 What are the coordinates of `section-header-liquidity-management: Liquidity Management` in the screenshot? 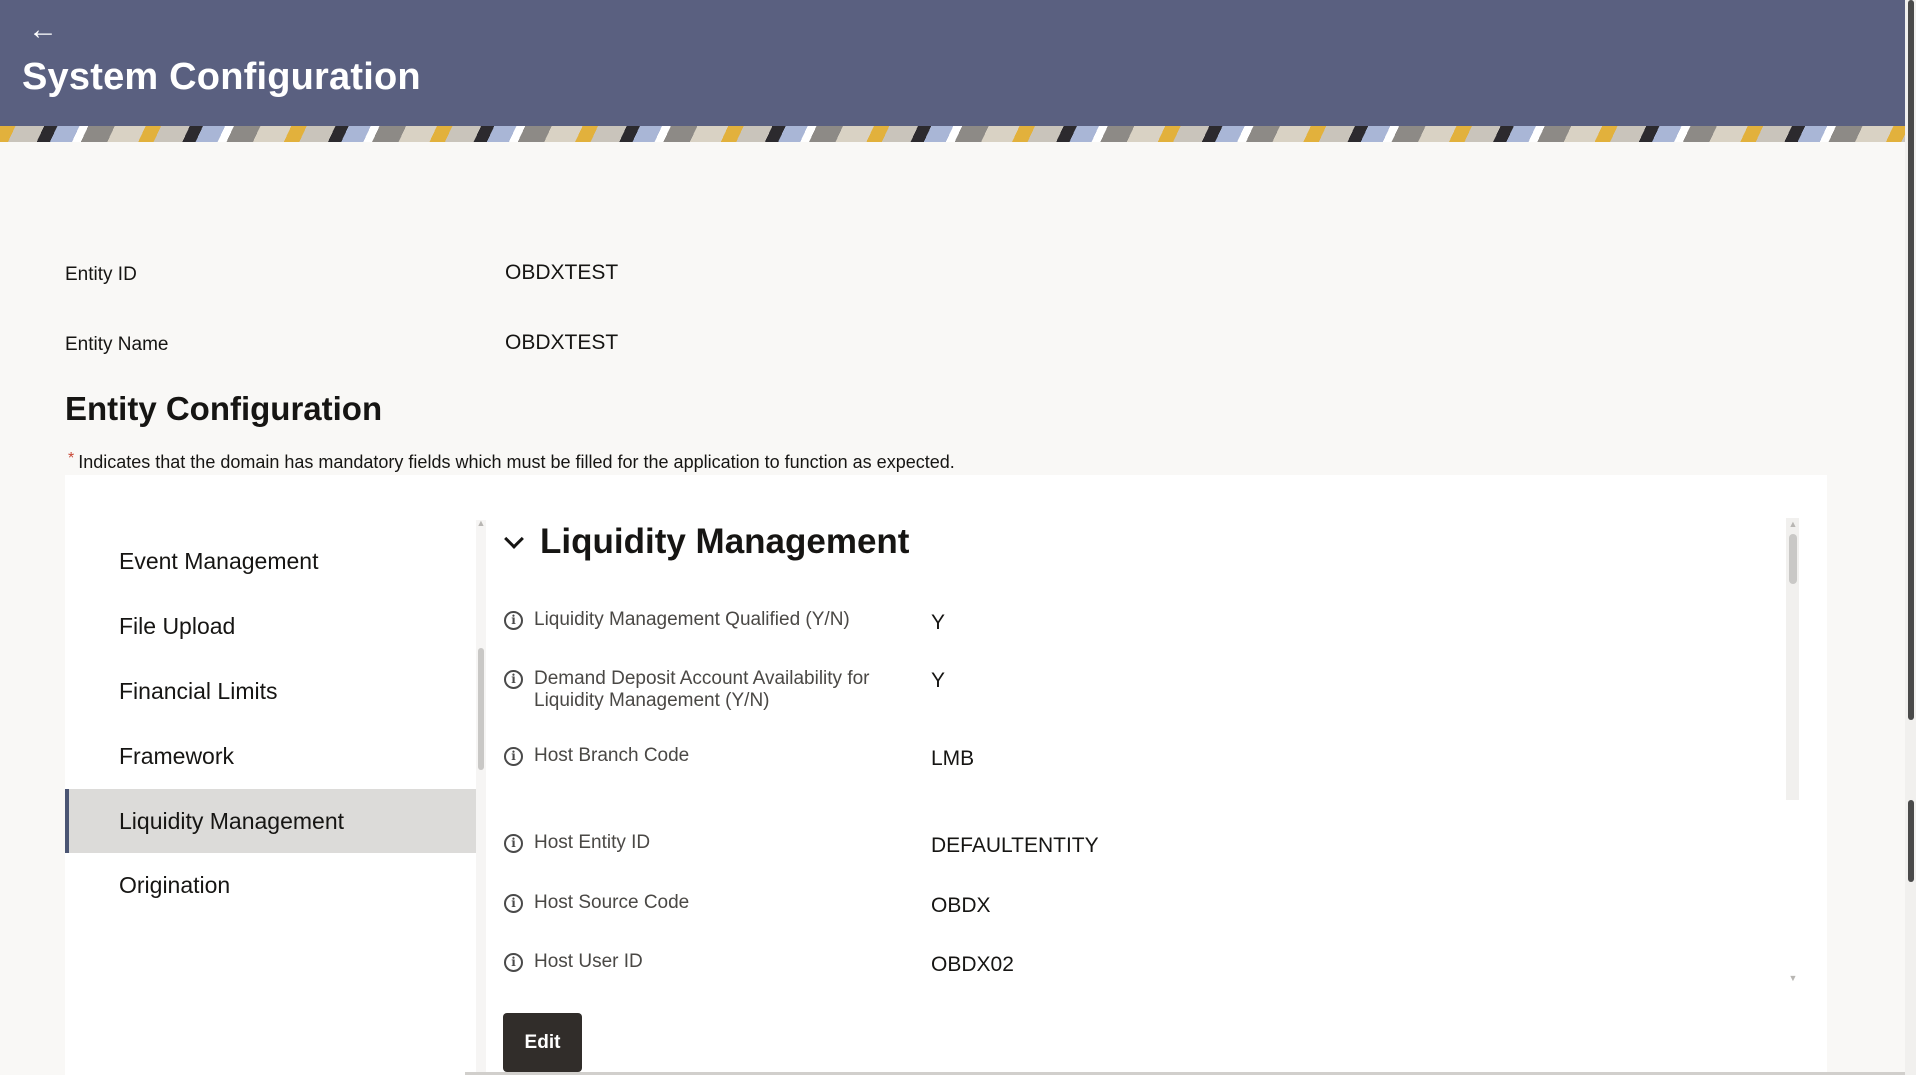 It's located at (704, 542).